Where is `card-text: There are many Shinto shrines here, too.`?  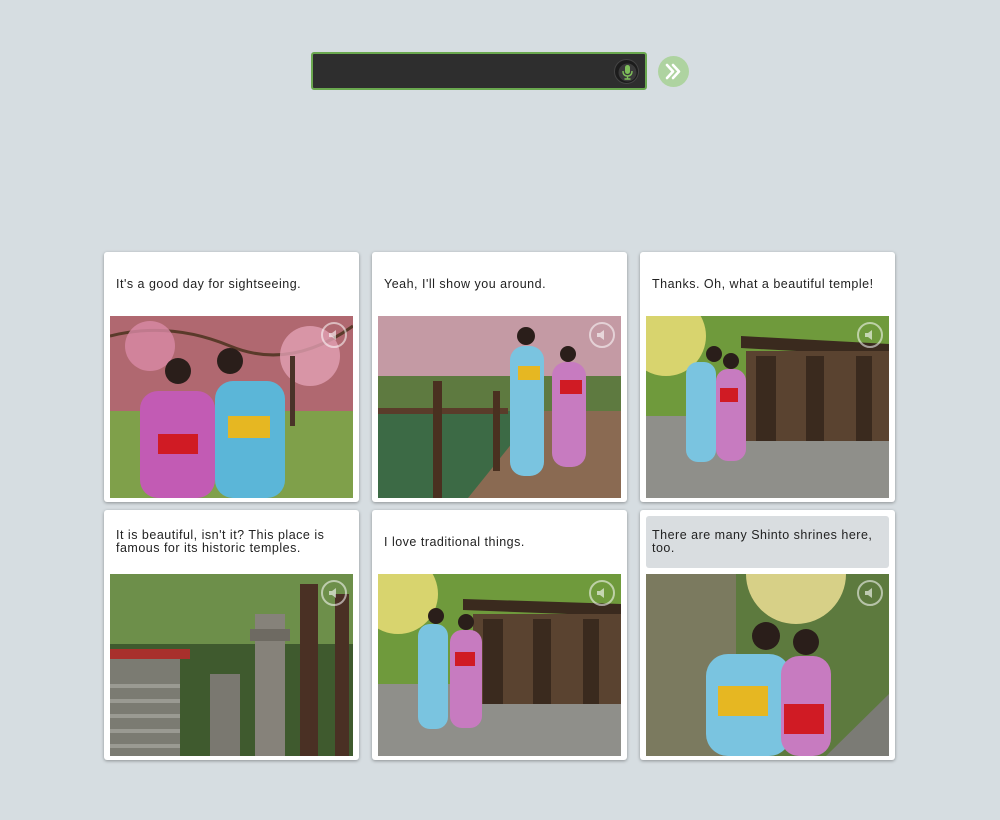 card-text: There are many Shinto shrines here, too. is located at coordinates (767, 542).